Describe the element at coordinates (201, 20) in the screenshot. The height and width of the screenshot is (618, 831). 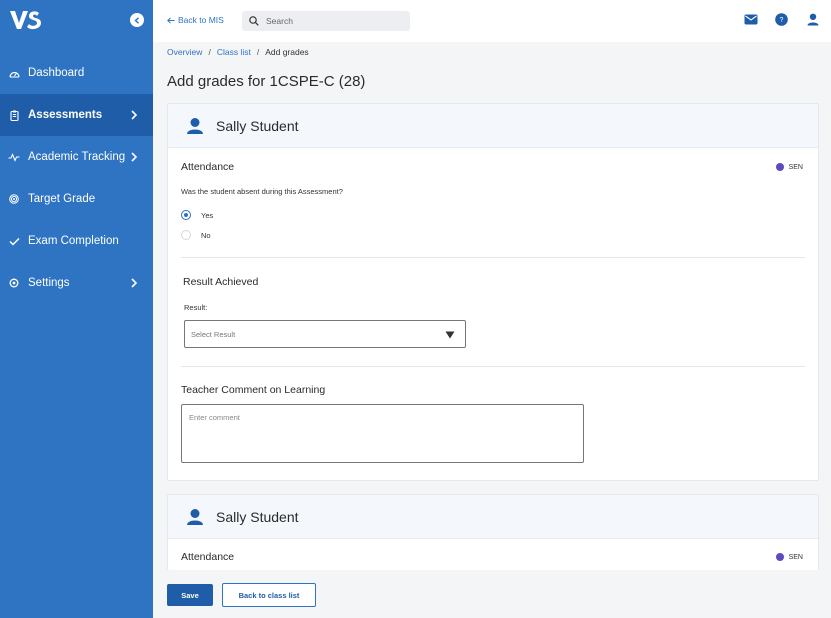
I see `back-to-mis-label: Back to MIS` at that location.